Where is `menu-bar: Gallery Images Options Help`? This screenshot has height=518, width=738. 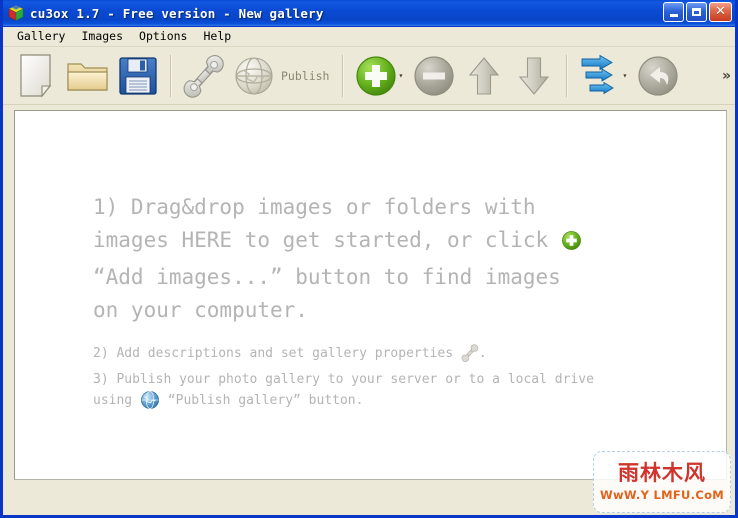 menu-bar: Gallery Images Options Help is located at coordinates (369, 37).